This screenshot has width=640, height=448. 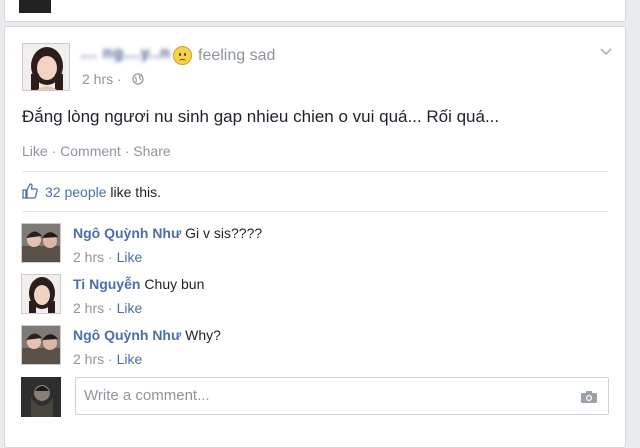 What do you see at coordinates (133, 192) in the screenshot?
I see `likes-suffix: like this.` at bounding box center [133, 192].